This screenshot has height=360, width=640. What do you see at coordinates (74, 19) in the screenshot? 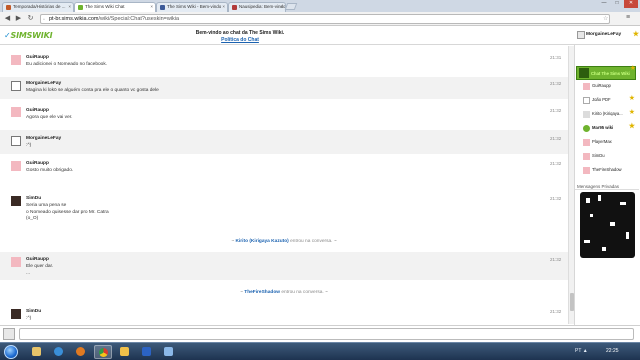
I see `url-host: pt-br.sims.wikia.com` at bounding box center [74, 19].